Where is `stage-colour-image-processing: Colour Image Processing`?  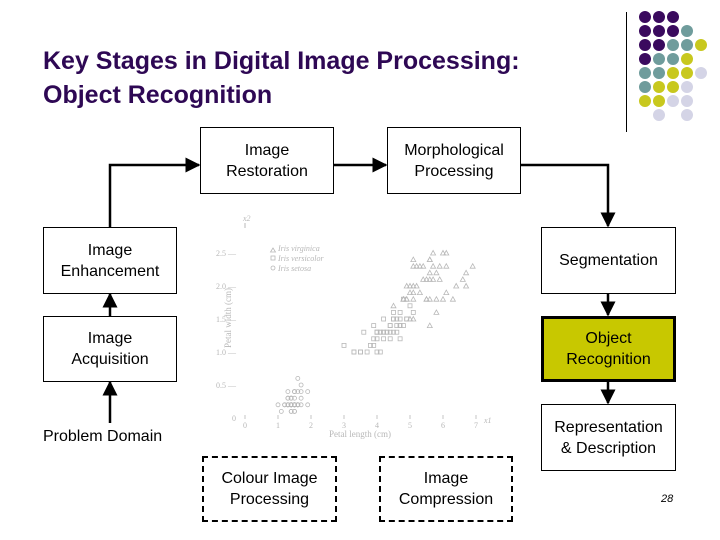 stage-colour-image-processing: Colour Image Processing is located at coordinates (269, 489).